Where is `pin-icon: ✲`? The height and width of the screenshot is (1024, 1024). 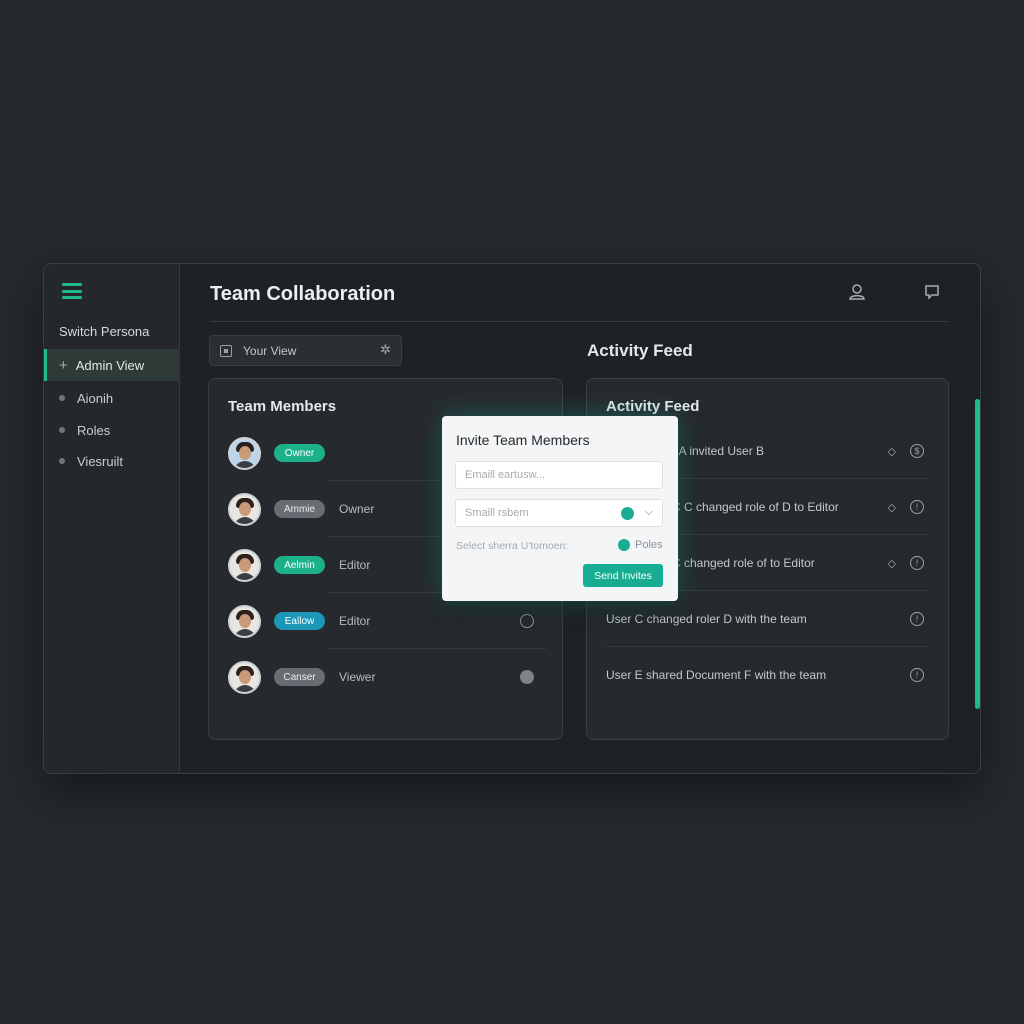
pin-icon: ✲ is located at coordinates (385, 350).